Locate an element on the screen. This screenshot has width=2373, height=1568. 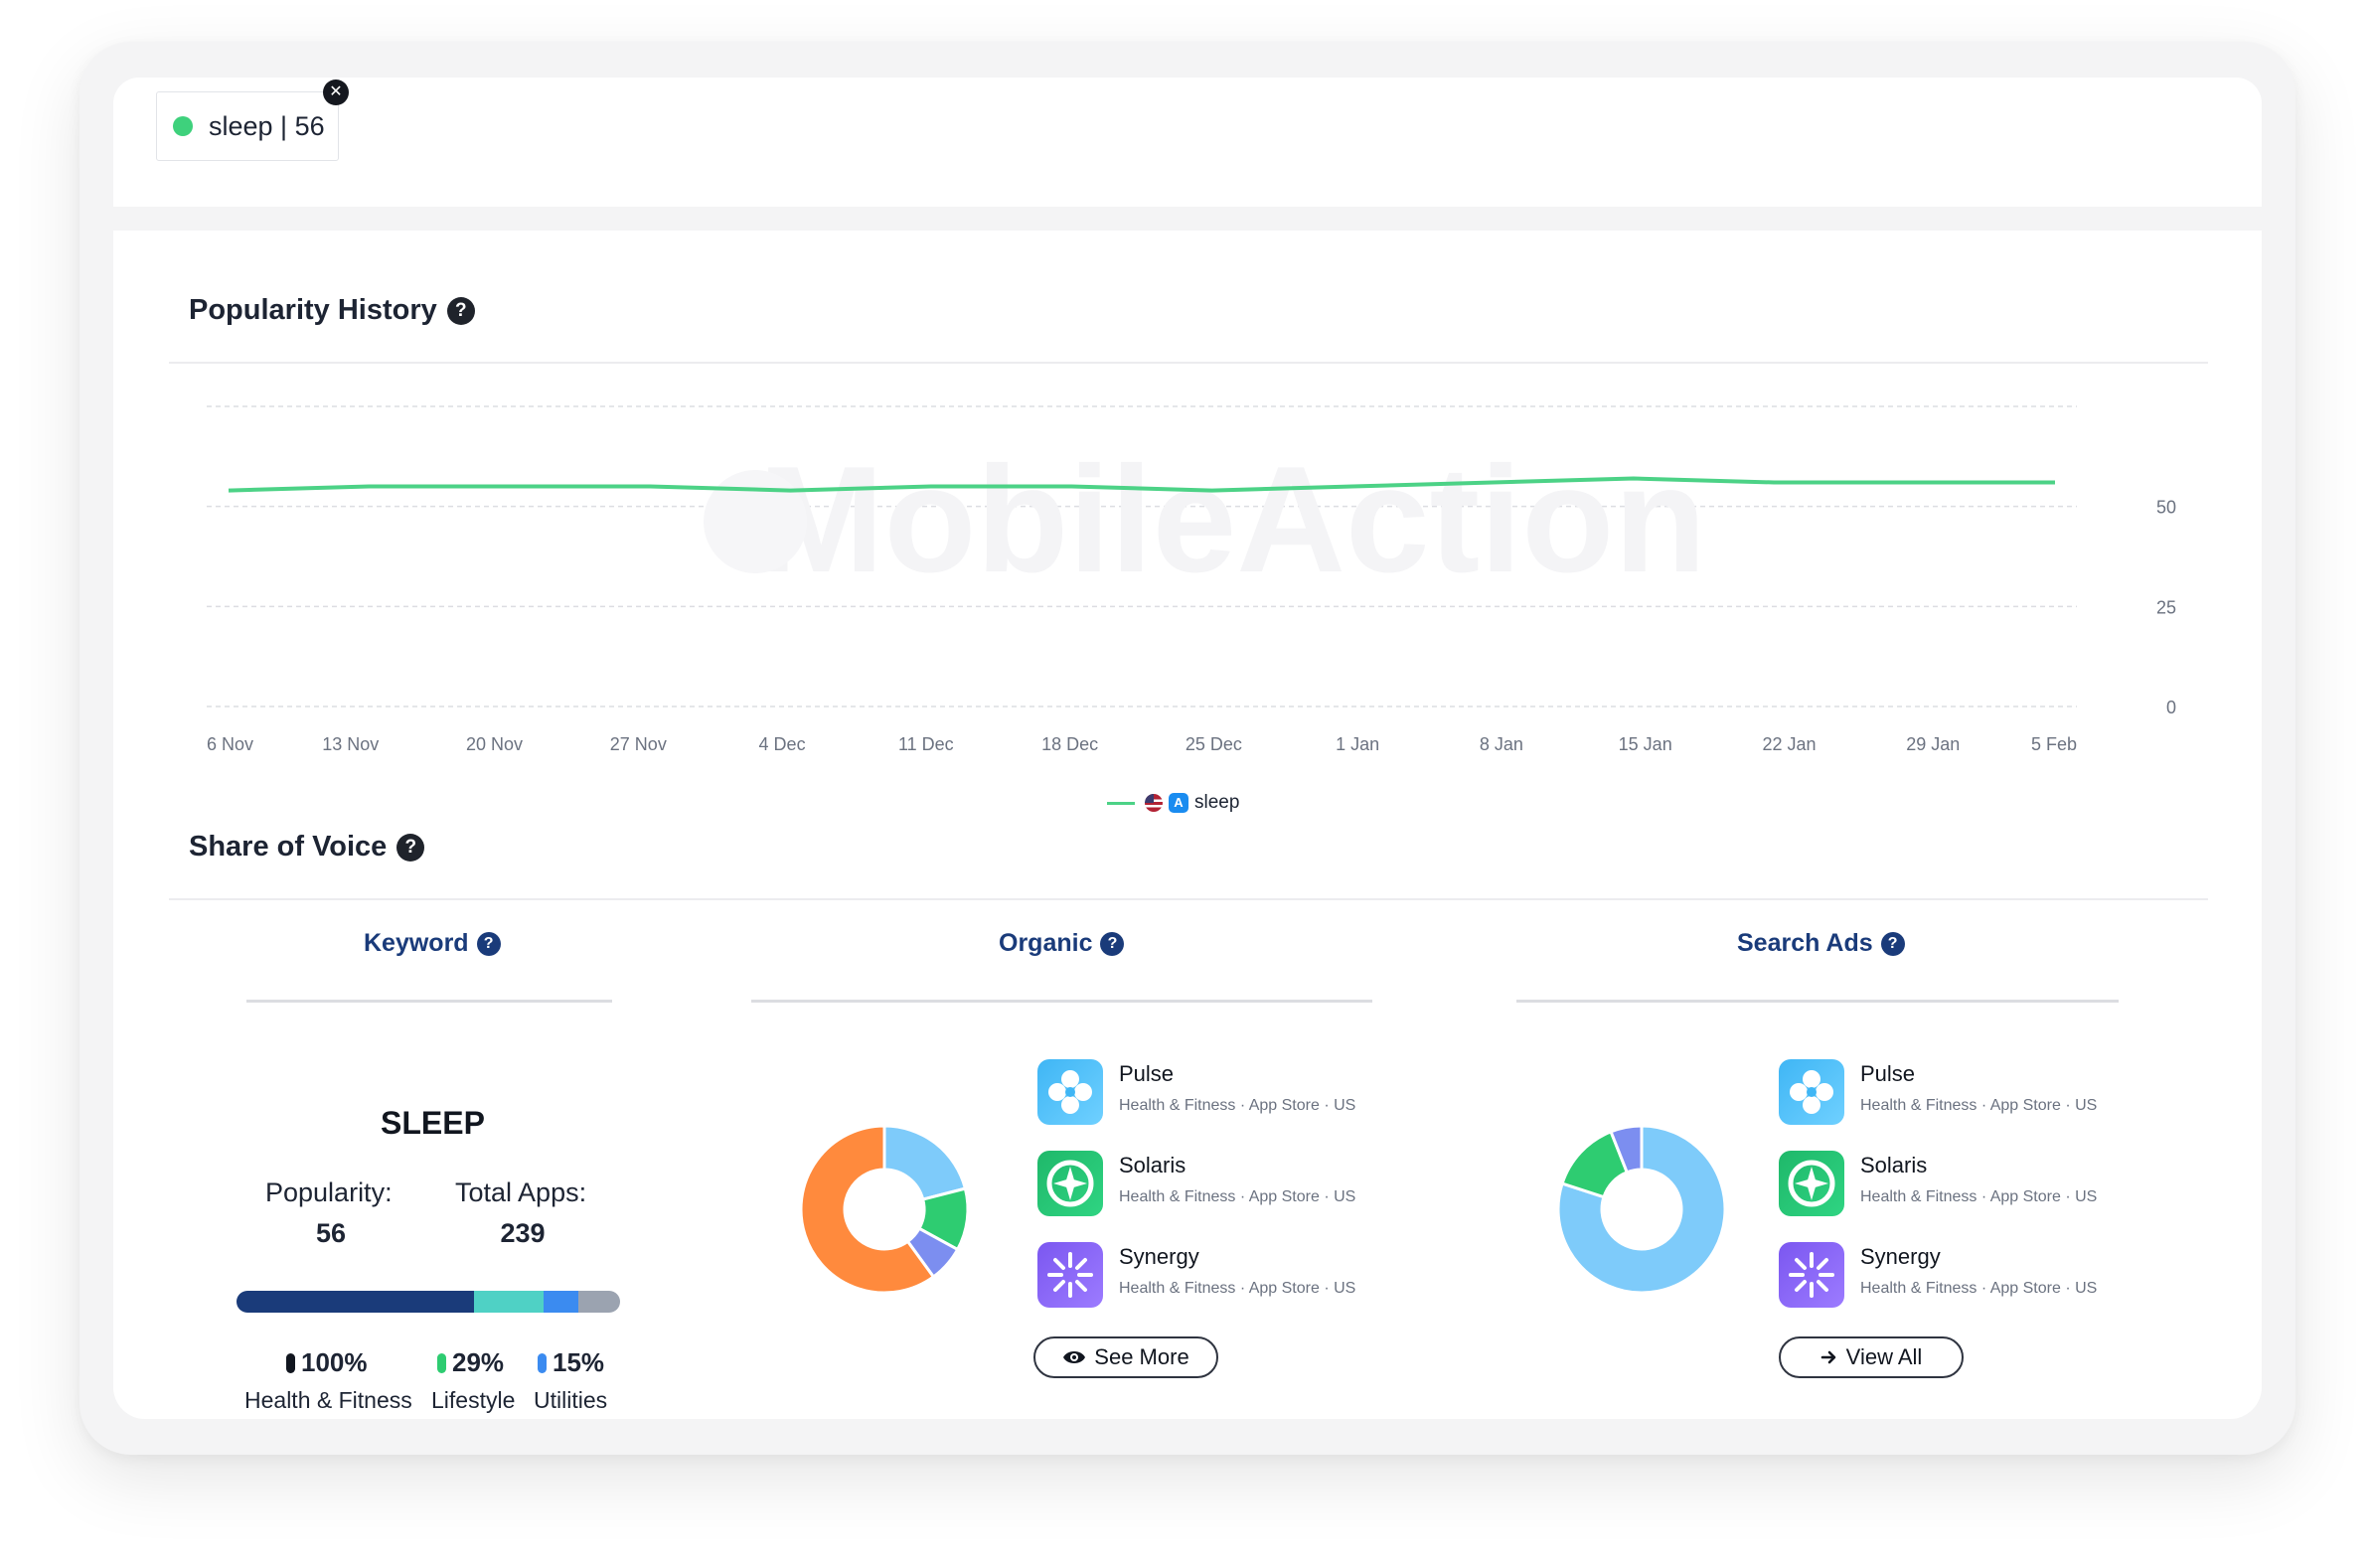
tab-organic-label: Organic is located at coordinates (1046, 943).